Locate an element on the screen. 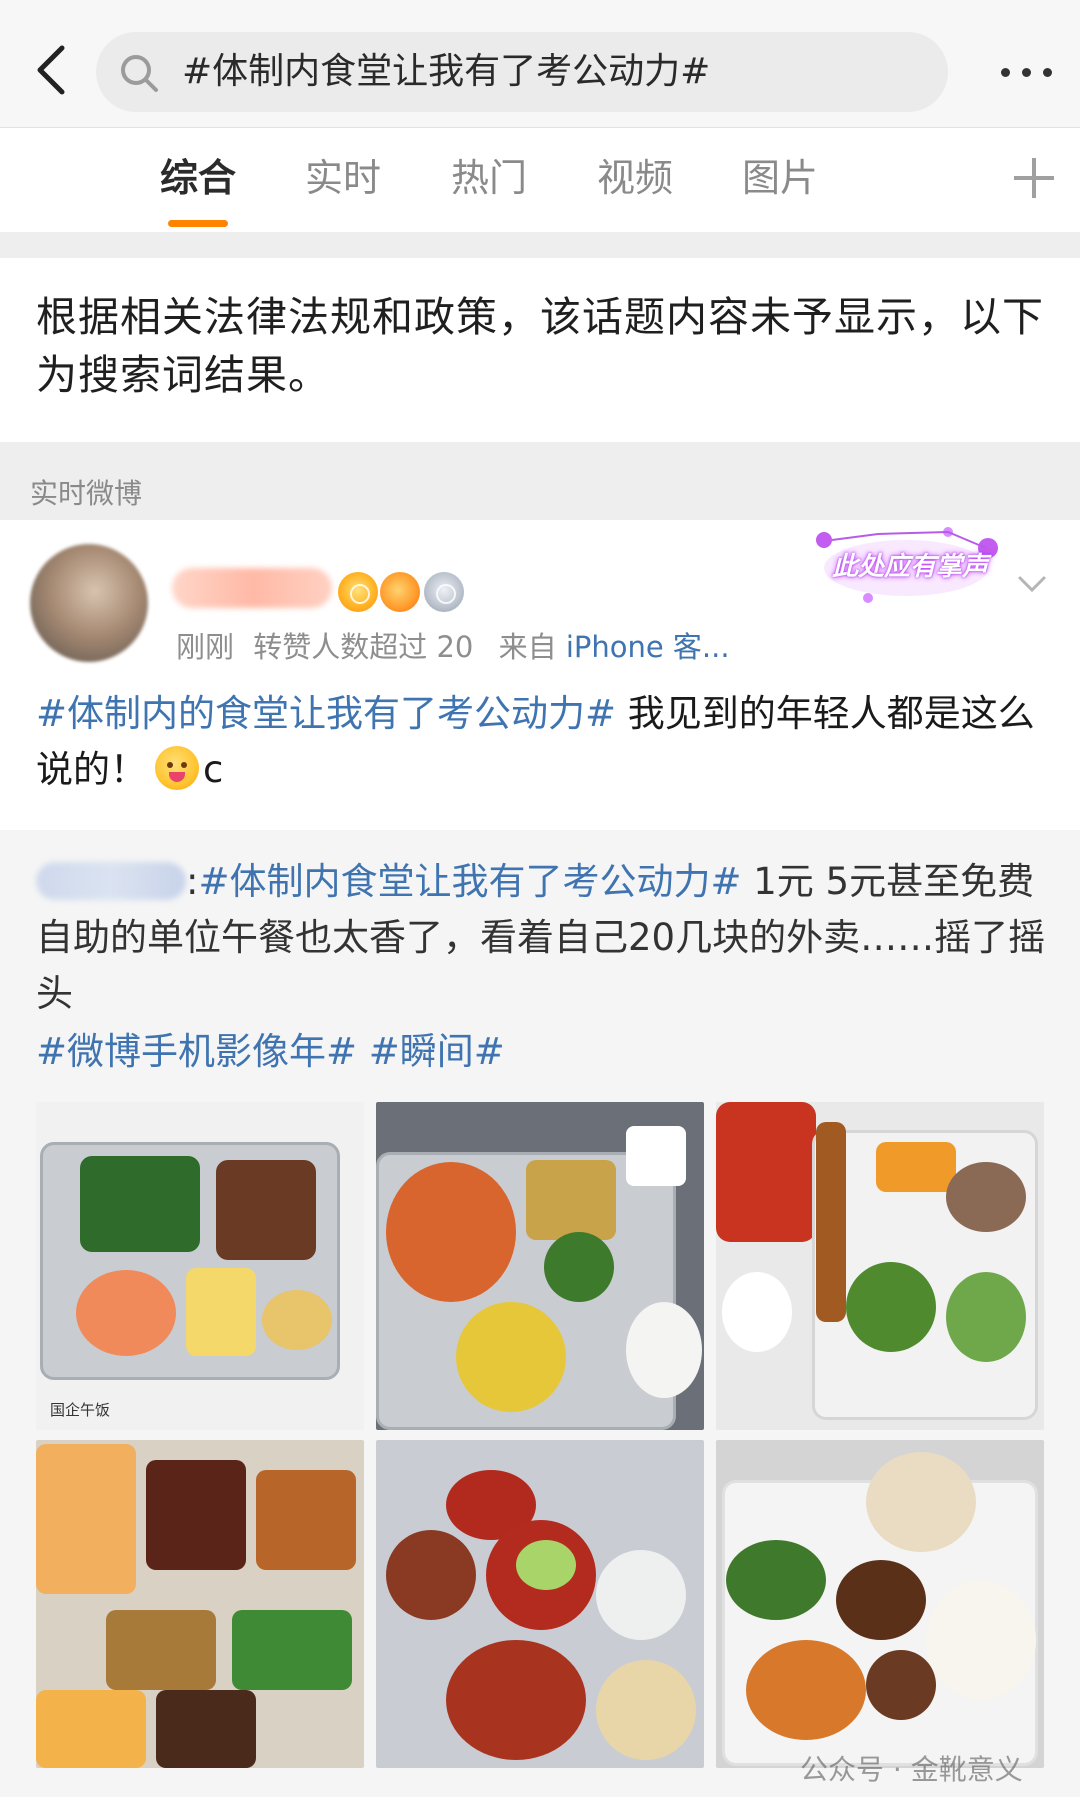  post-body: #体制内的食堂让我有了考公动力# 我见到的年轻人都是这么说的！ c is located at coordinates (541, 742).